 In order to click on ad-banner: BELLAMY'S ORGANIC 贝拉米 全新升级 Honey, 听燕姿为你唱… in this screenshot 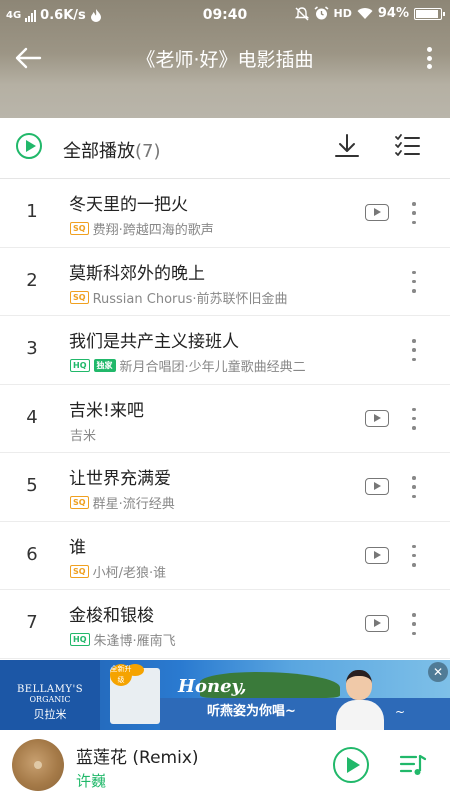, I will do `click(225, 695)`.